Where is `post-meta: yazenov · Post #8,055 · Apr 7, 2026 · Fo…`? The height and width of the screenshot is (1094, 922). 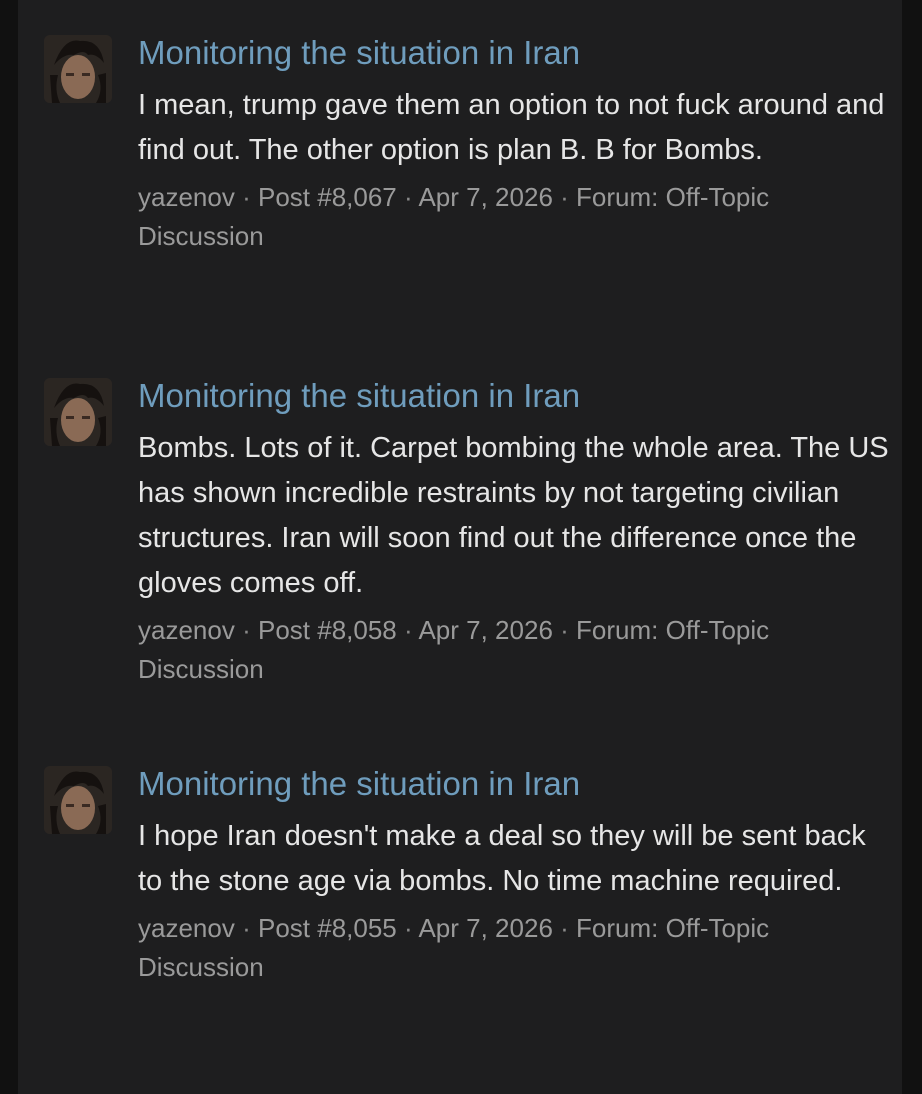
post-meta: yazenov · Post #8,055 · Apr 7, 2026 · Fo… is located at coordinates (516, 948).